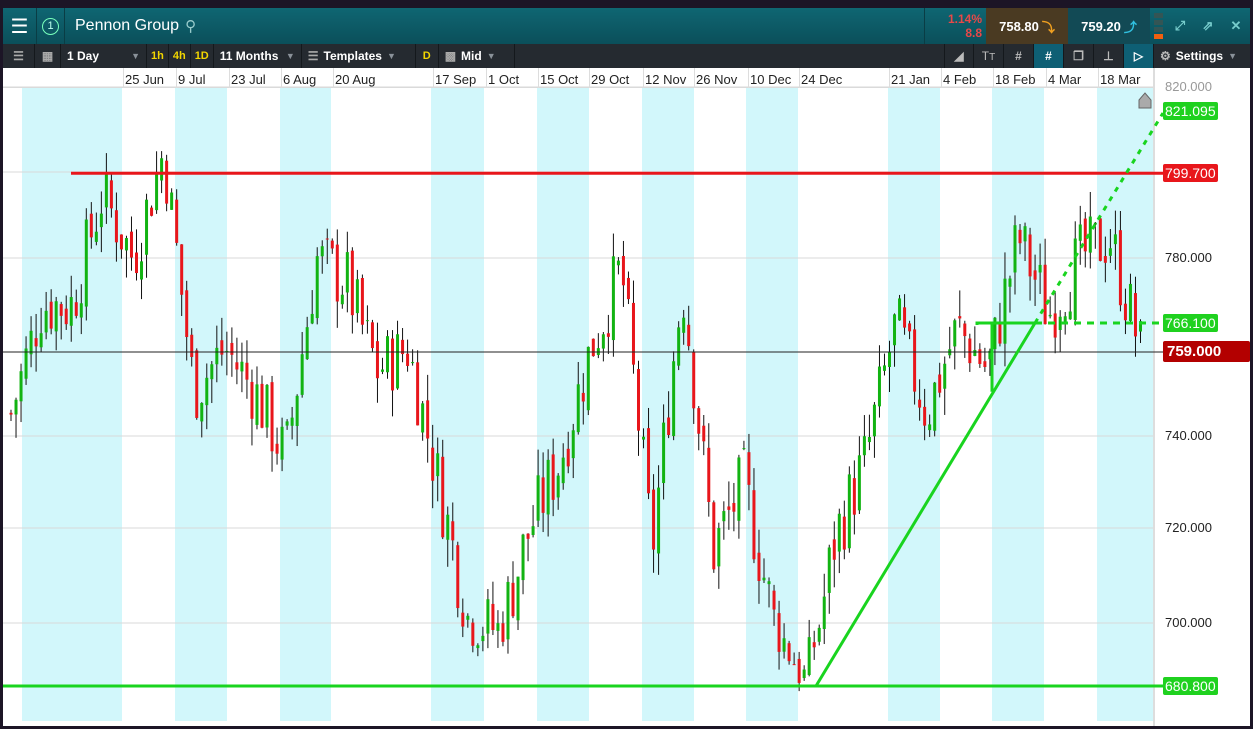 Image resolution: width=1253 pixels, height=729 pixels. Describe the element at coordinates (989, 56) in the screenshot. I see `text-tool-button: TT` at that location.